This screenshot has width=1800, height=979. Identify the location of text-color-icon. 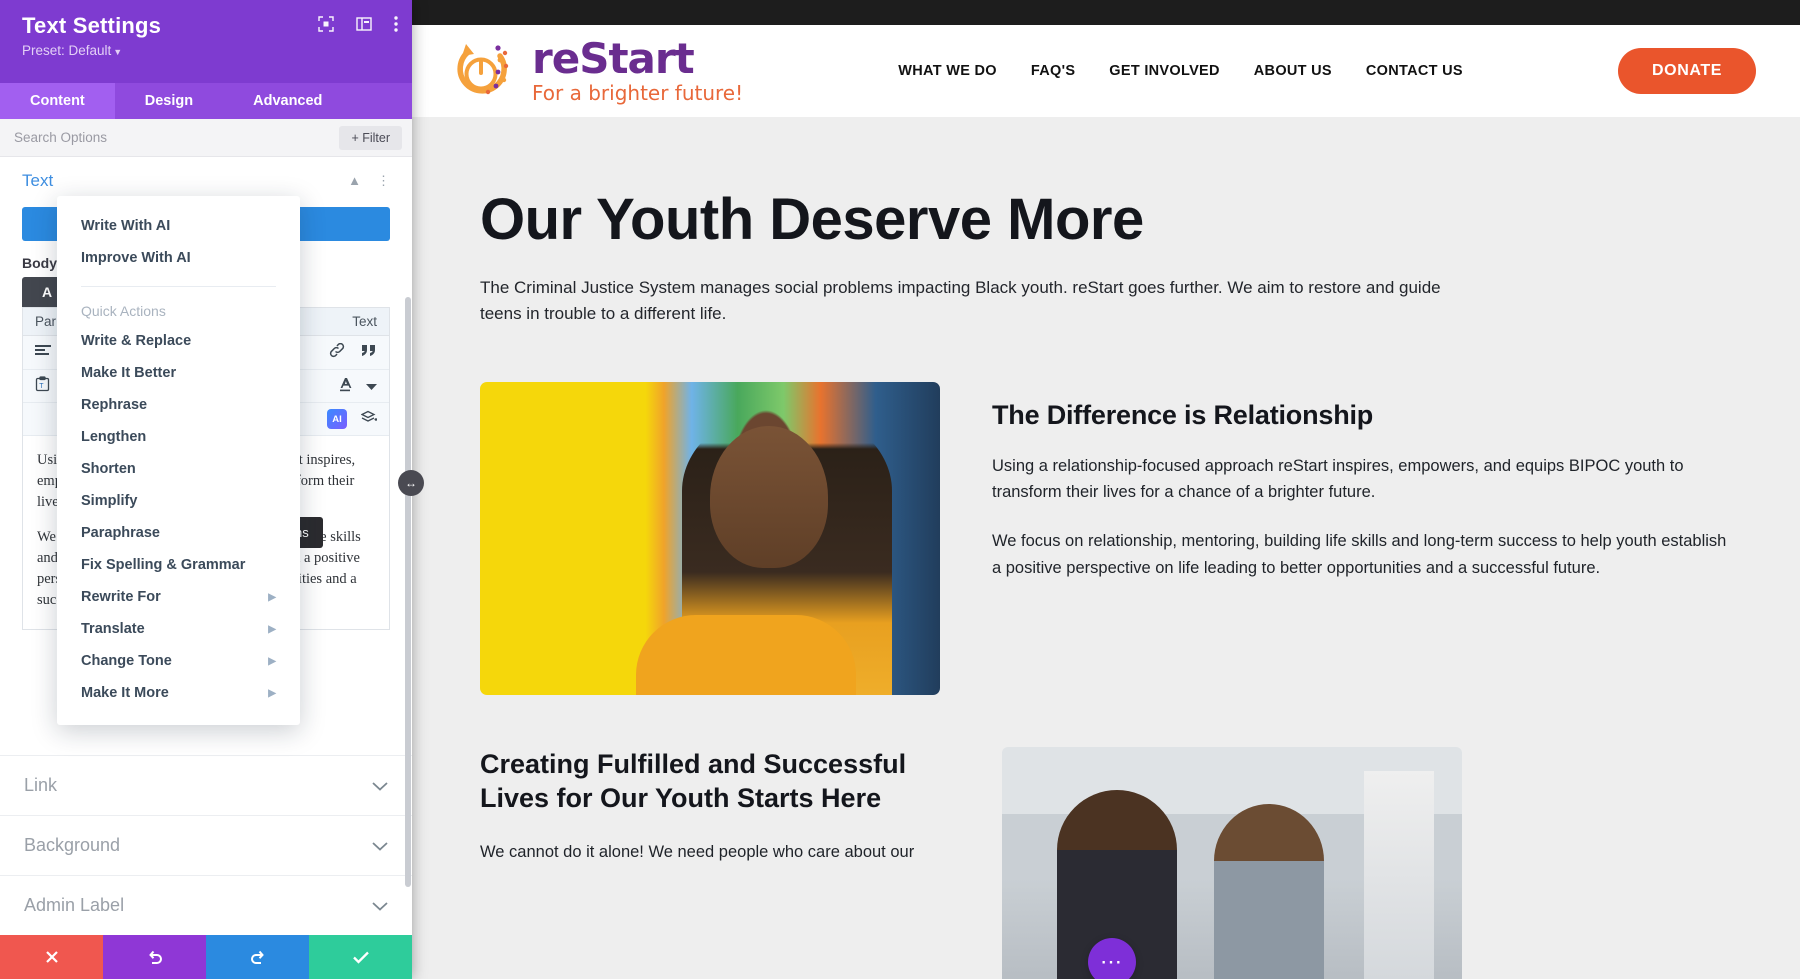
(345, 386).